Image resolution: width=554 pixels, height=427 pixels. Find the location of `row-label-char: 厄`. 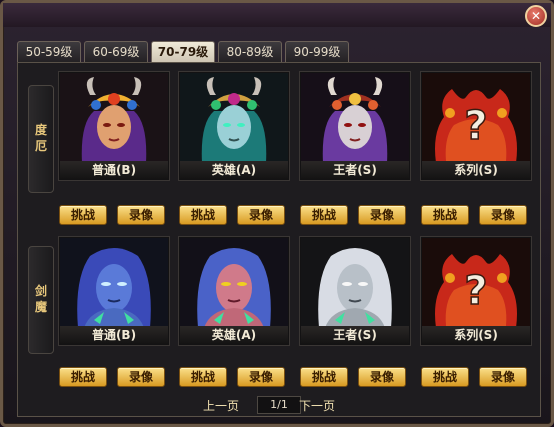

row-label-char: 厄 is located at coordinates (40, 146).